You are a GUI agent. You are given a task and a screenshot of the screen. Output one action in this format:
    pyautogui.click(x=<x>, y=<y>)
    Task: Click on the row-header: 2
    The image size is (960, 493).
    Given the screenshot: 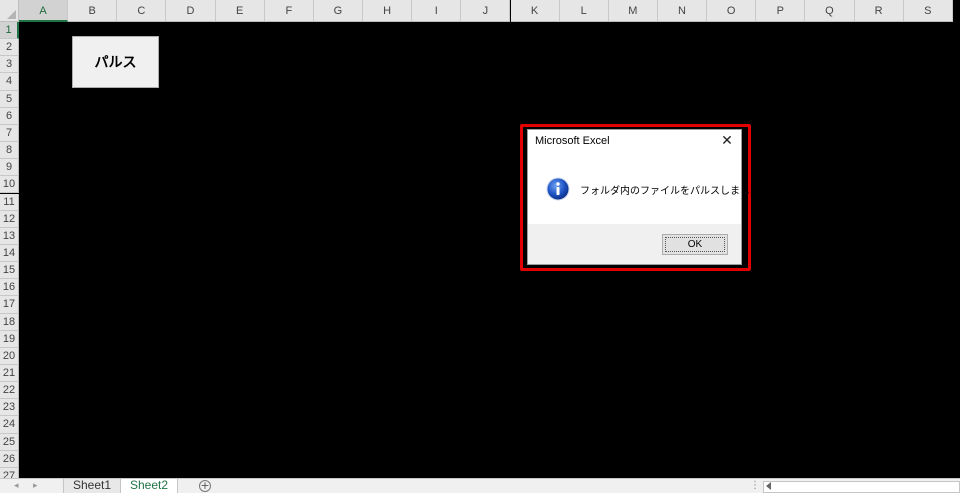 What is the action you would take?
    pyautogui.click(x=9, y=48)
    